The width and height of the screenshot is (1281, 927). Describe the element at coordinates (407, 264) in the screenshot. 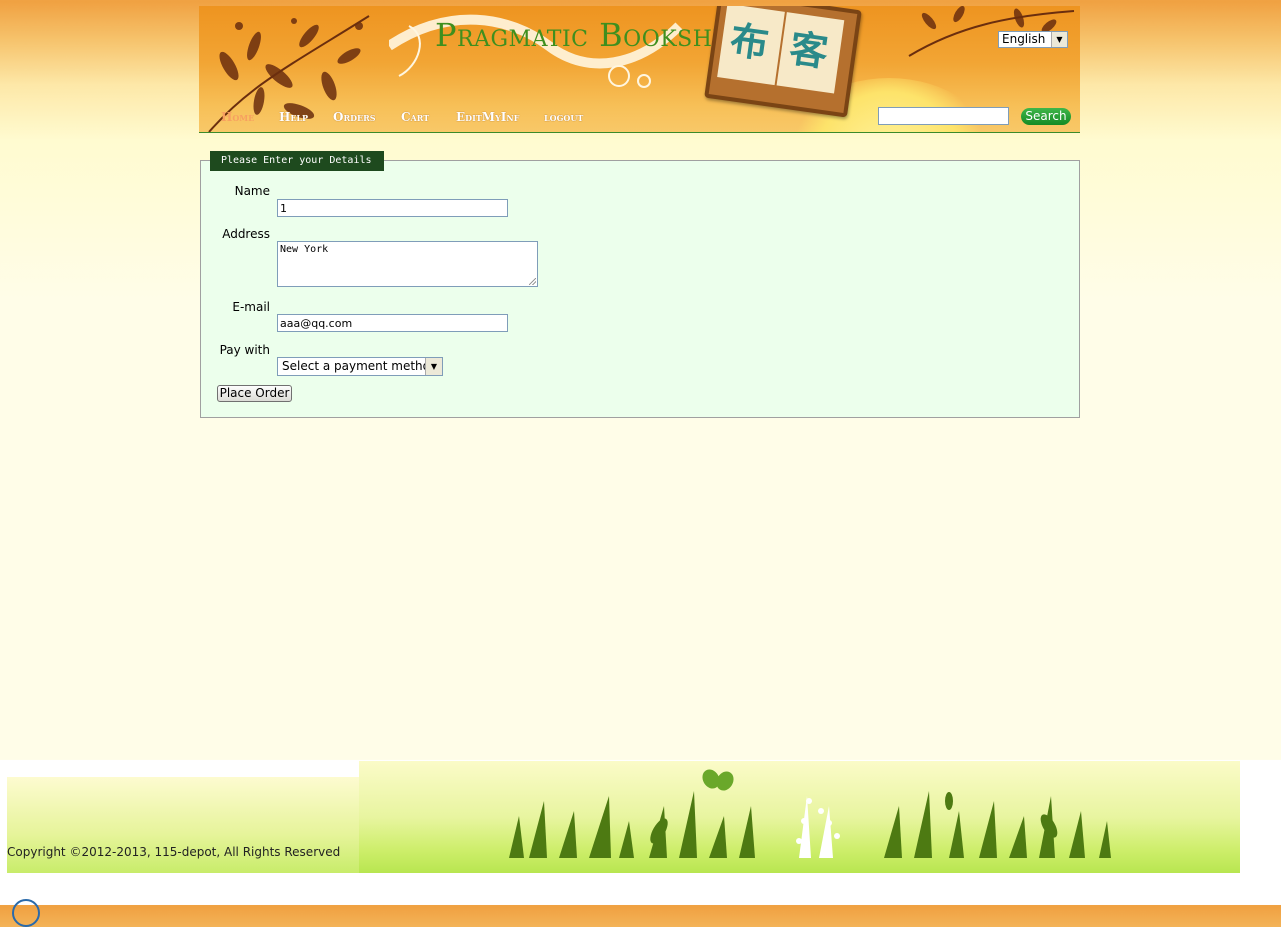

I see `address-textarea: New York` at that location.